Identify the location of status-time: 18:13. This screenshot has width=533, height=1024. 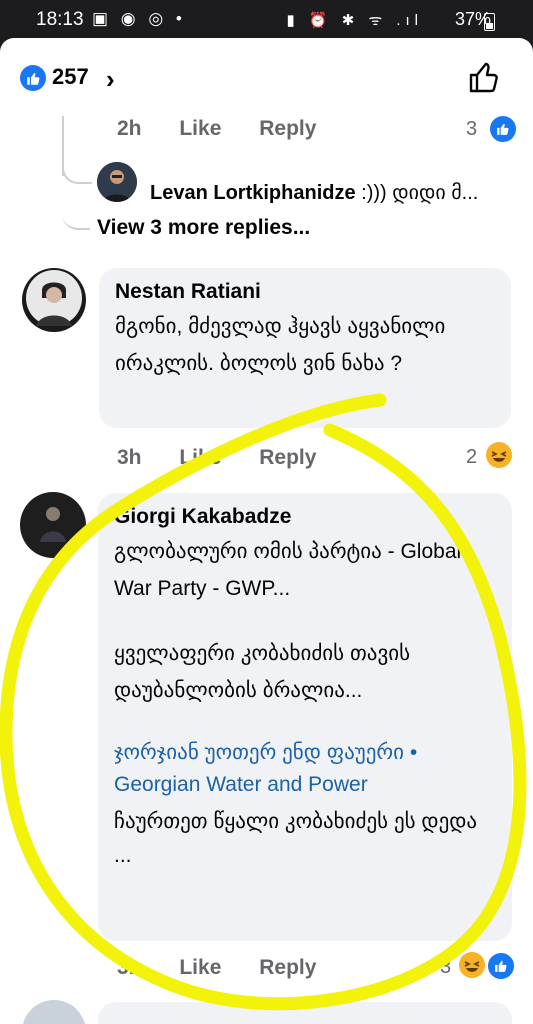
(60, 19).